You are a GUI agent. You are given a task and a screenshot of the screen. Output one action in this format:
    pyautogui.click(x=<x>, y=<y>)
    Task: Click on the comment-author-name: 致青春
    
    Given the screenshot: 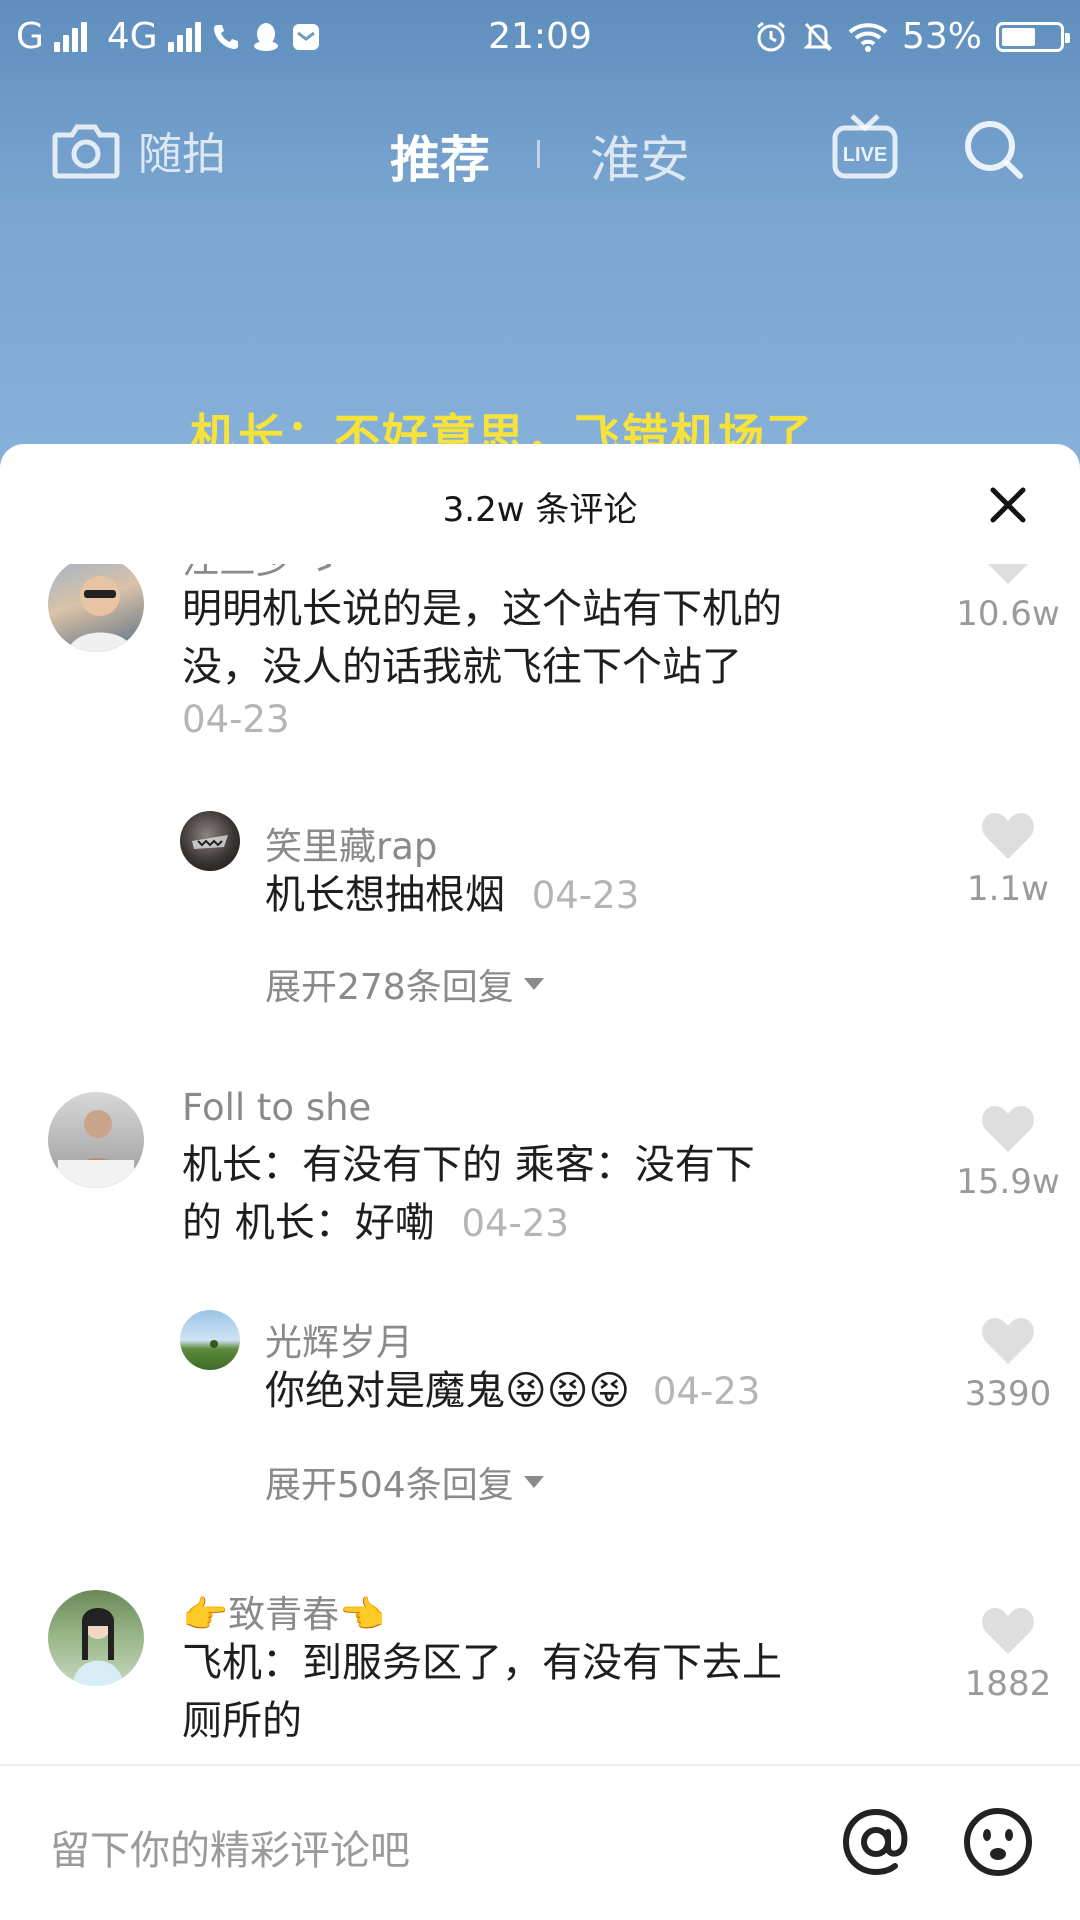 What is the action you would take?
    pyautogui.click(x=284, y=1614)
    